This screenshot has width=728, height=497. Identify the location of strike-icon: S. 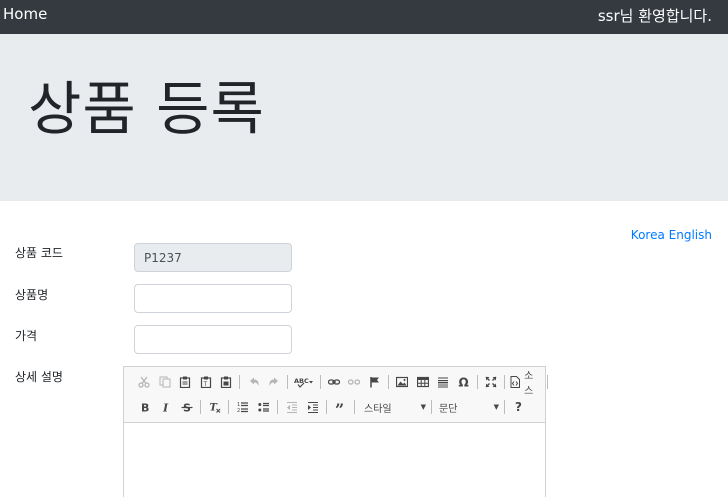
(186, 407).